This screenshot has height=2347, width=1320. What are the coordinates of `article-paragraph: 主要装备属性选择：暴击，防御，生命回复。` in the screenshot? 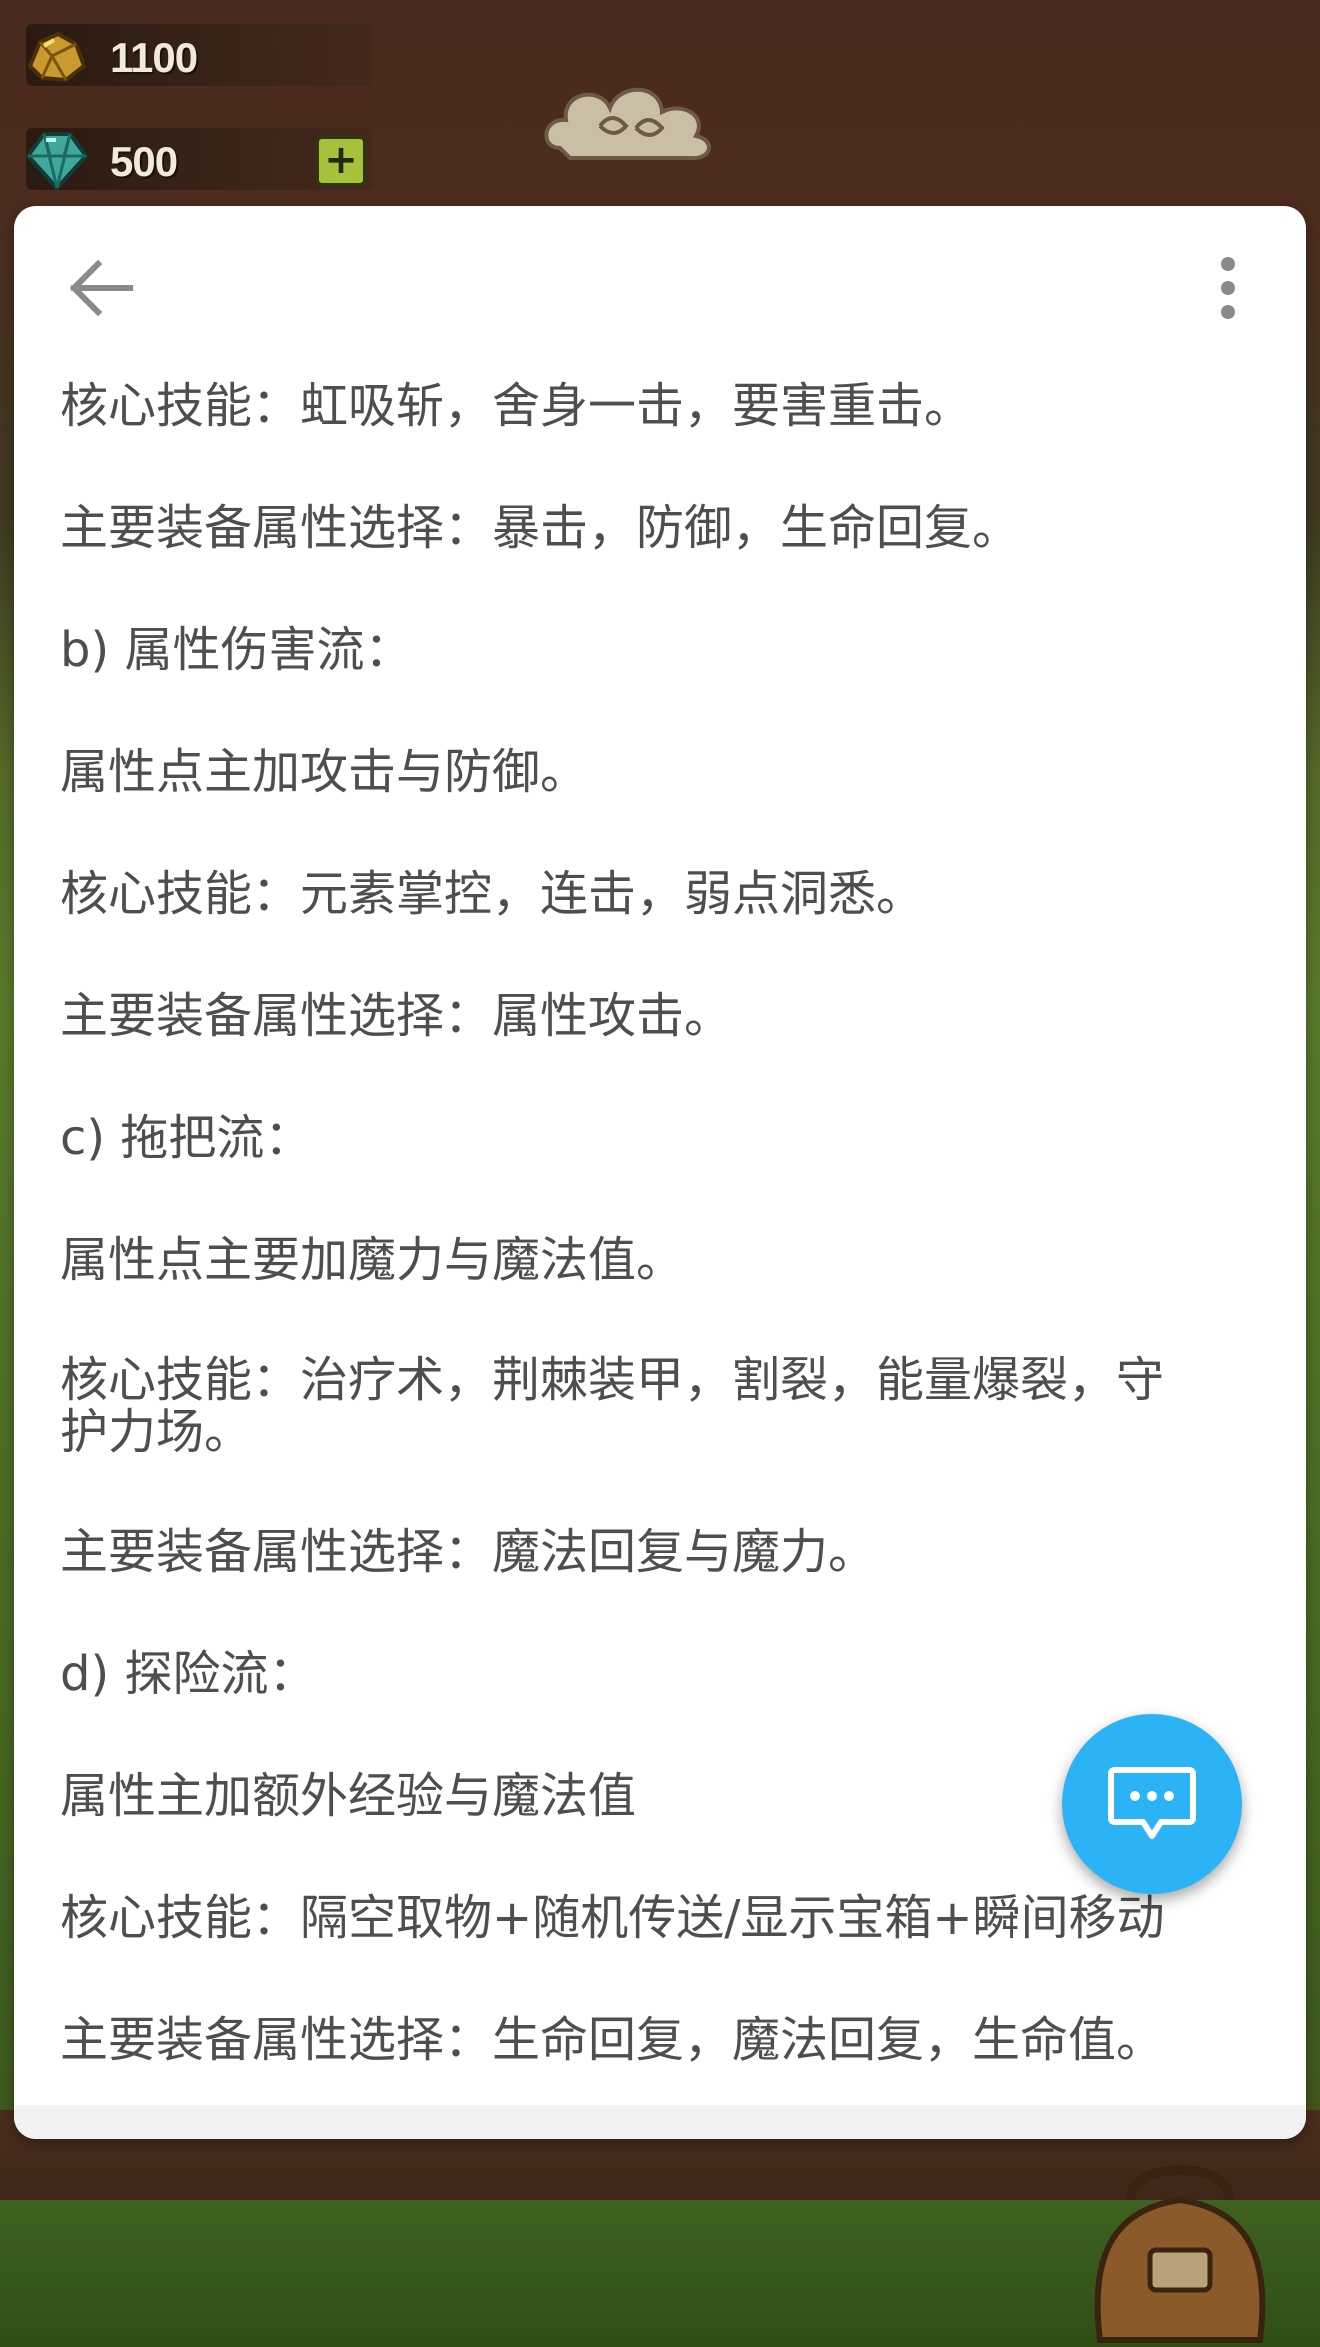 It's located at (540, 528).